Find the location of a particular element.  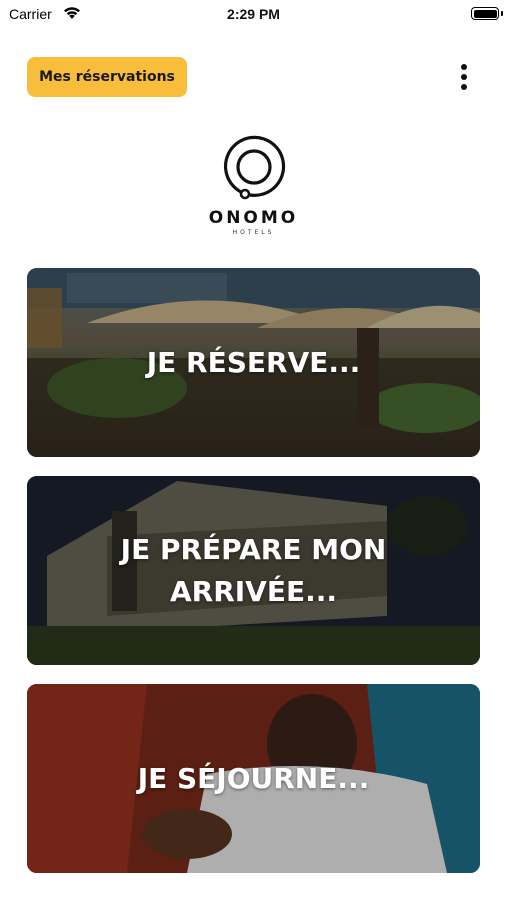

battery-cap is located at coordinates (502, 13).